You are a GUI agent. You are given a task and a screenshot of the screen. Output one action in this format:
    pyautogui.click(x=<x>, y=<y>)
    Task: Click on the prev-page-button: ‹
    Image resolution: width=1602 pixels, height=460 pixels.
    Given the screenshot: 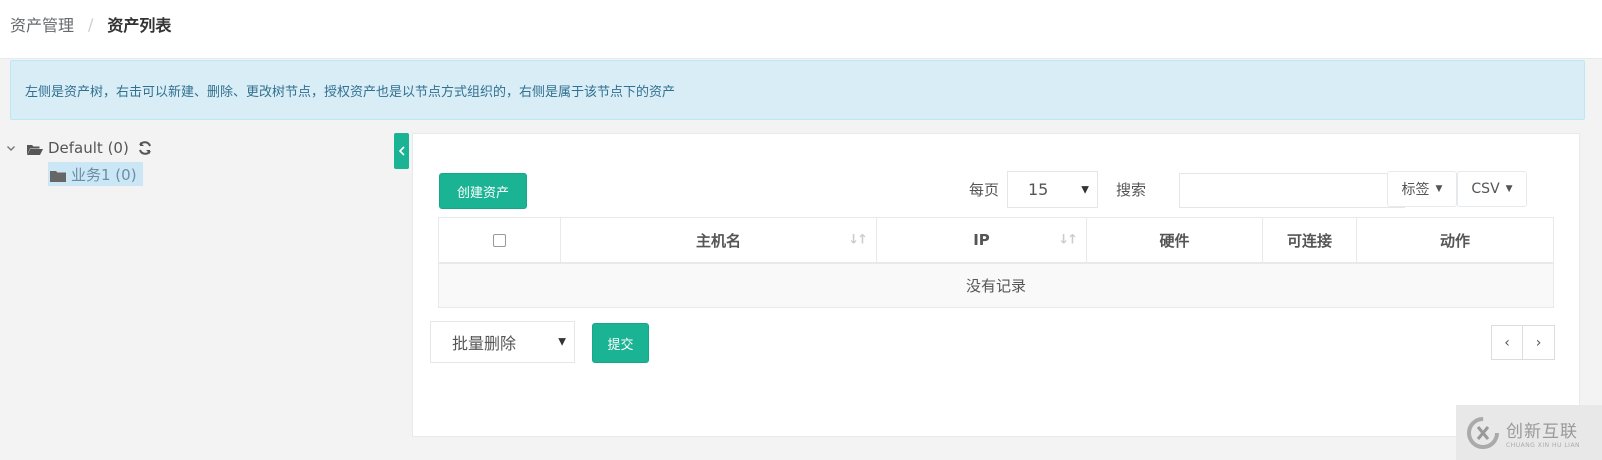 What is the action you would take?
    pyautogui.click(x=1507, y=342)
    